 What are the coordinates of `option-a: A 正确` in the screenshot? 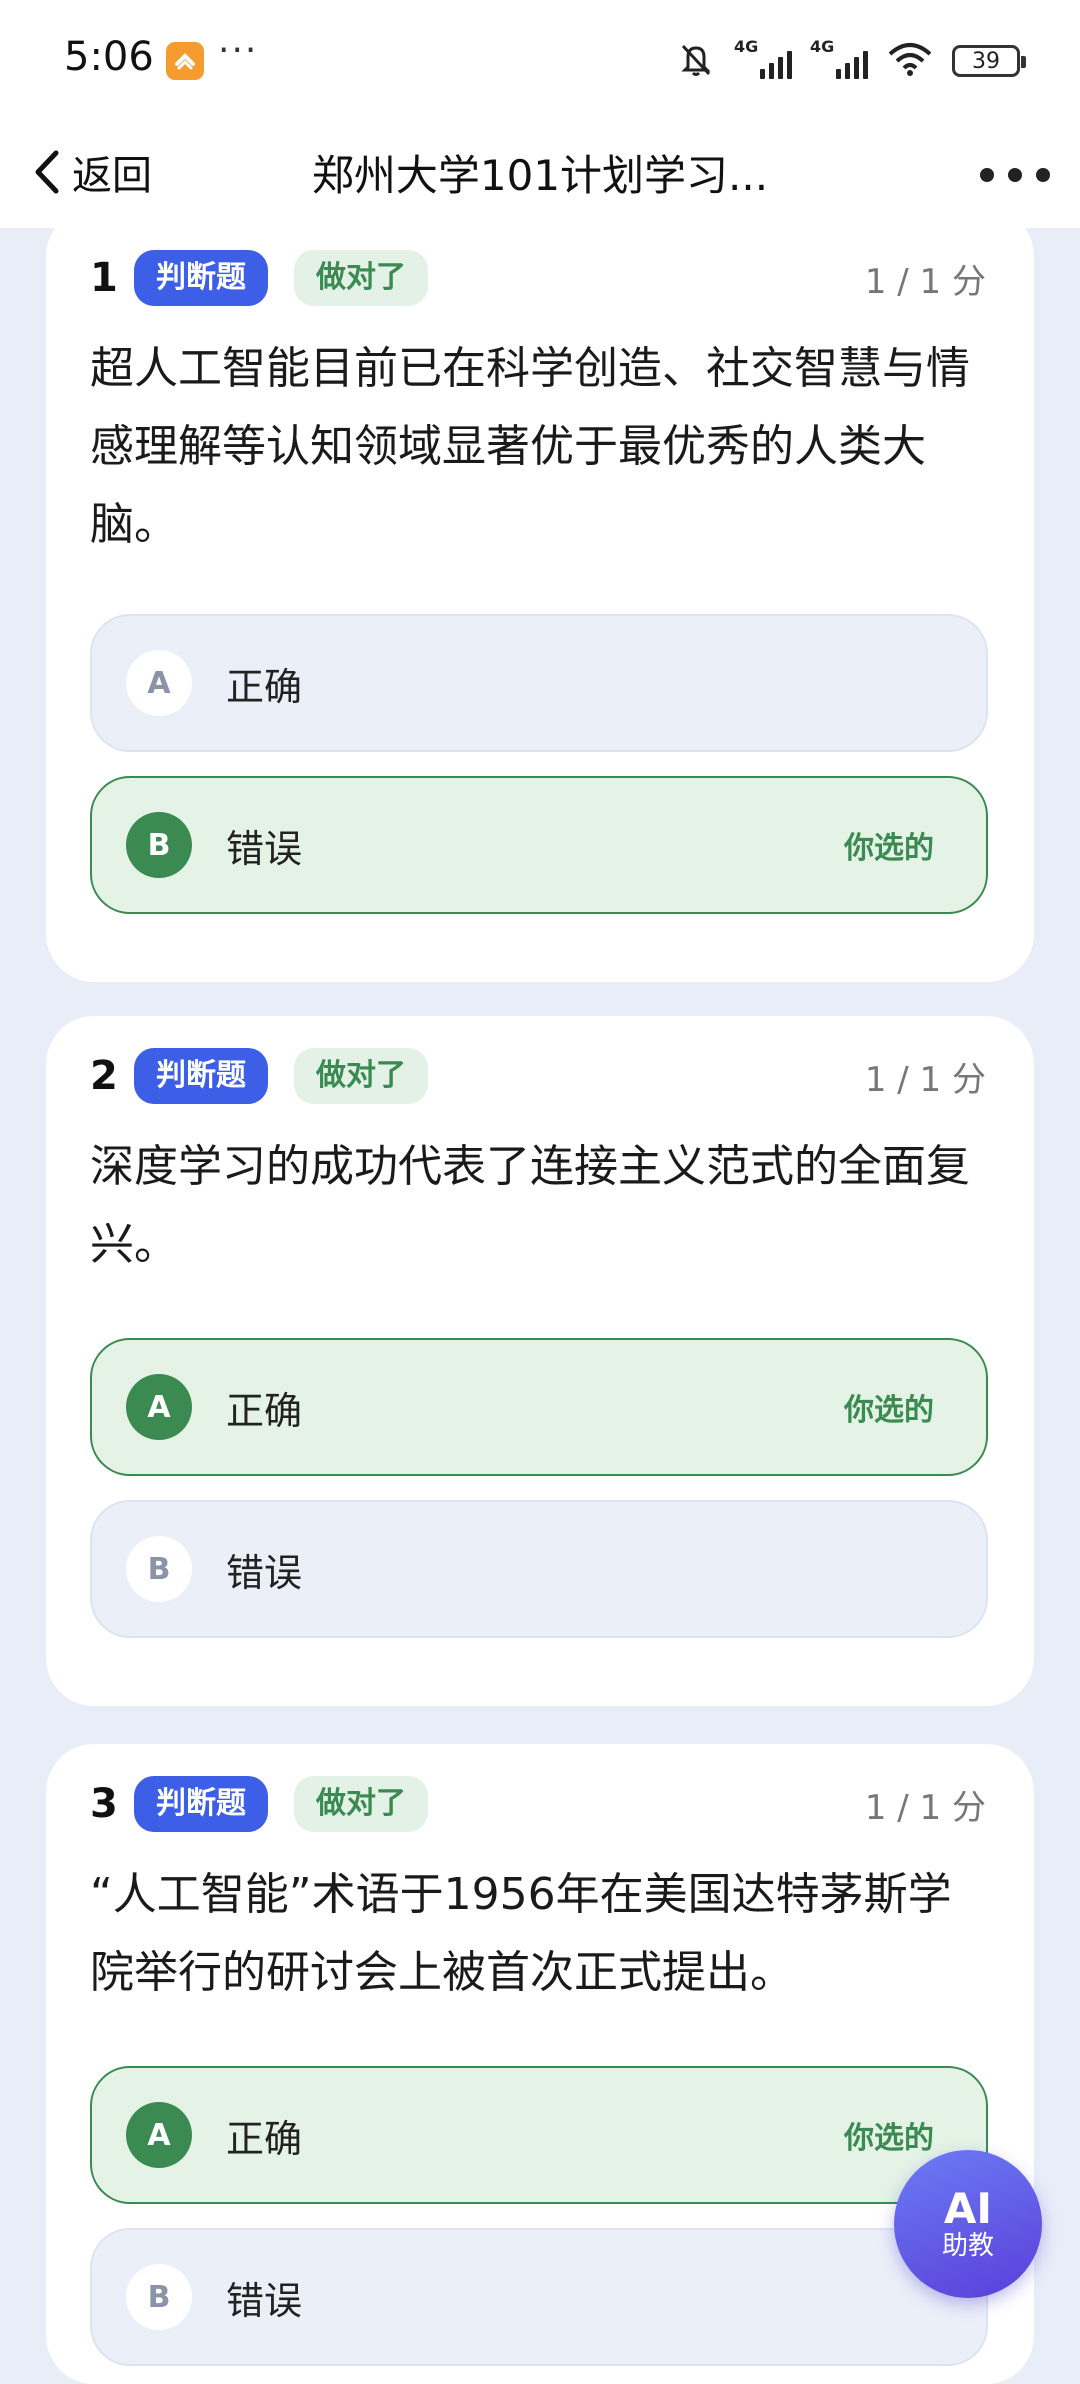 It's located at (539, 683).